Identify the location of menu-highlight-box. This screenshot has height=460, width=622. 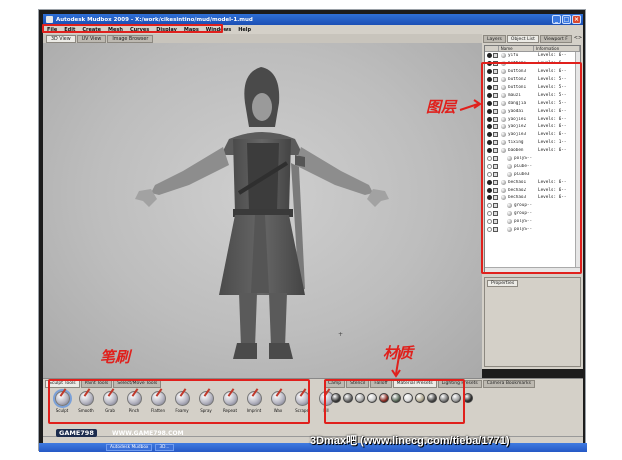
(132, 28).